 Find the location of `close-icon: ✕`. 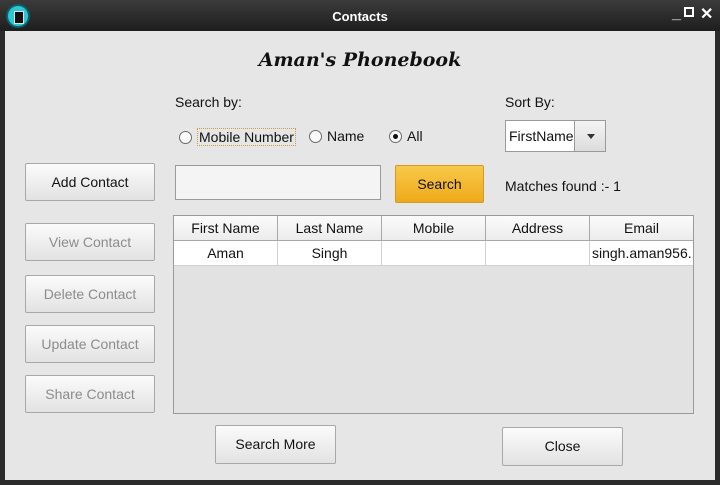

close-icon: ✕ is located at coordinates (706, 15).